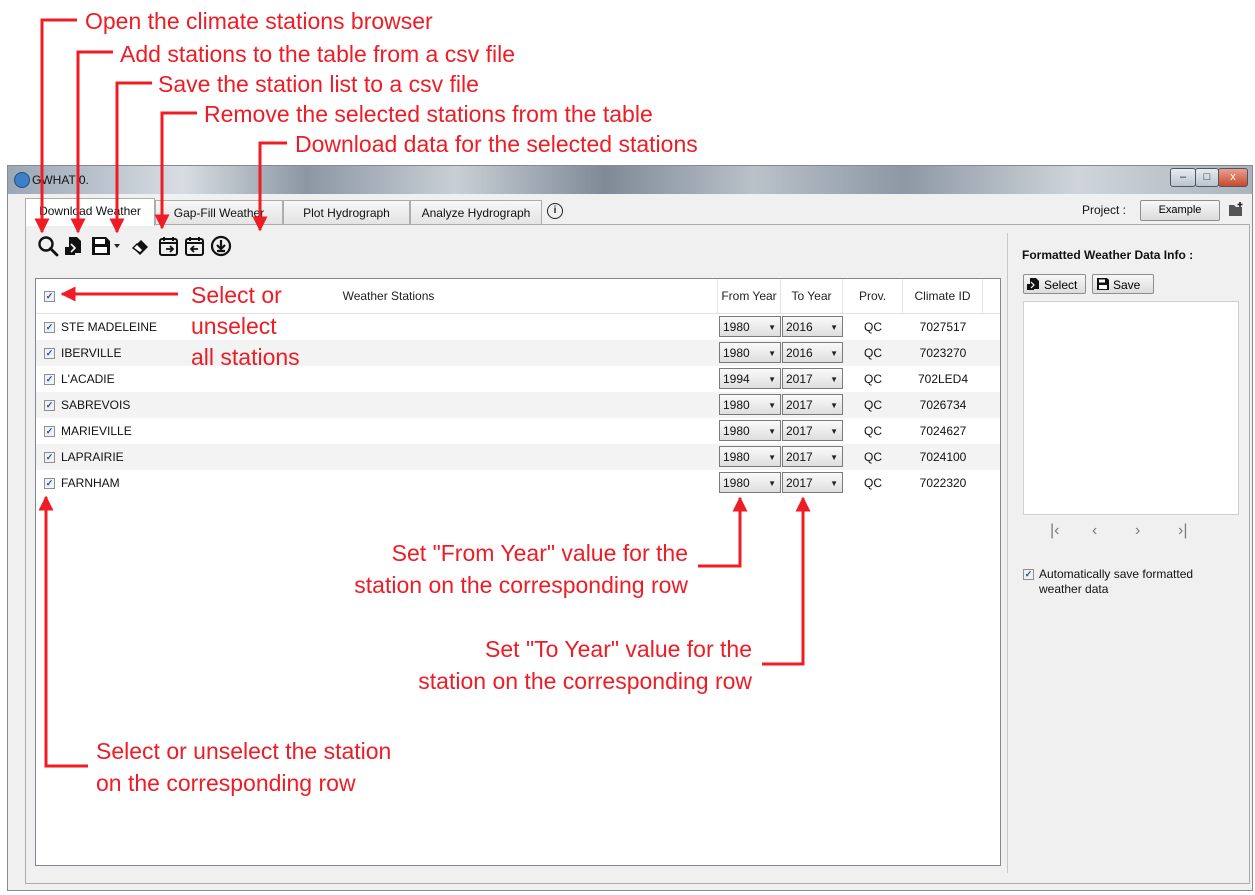  Describe the element at coordinates (476, 212) in the screenshot. I see `tab-analyze-hydrograph: Analyze Hydrograph` at that location.